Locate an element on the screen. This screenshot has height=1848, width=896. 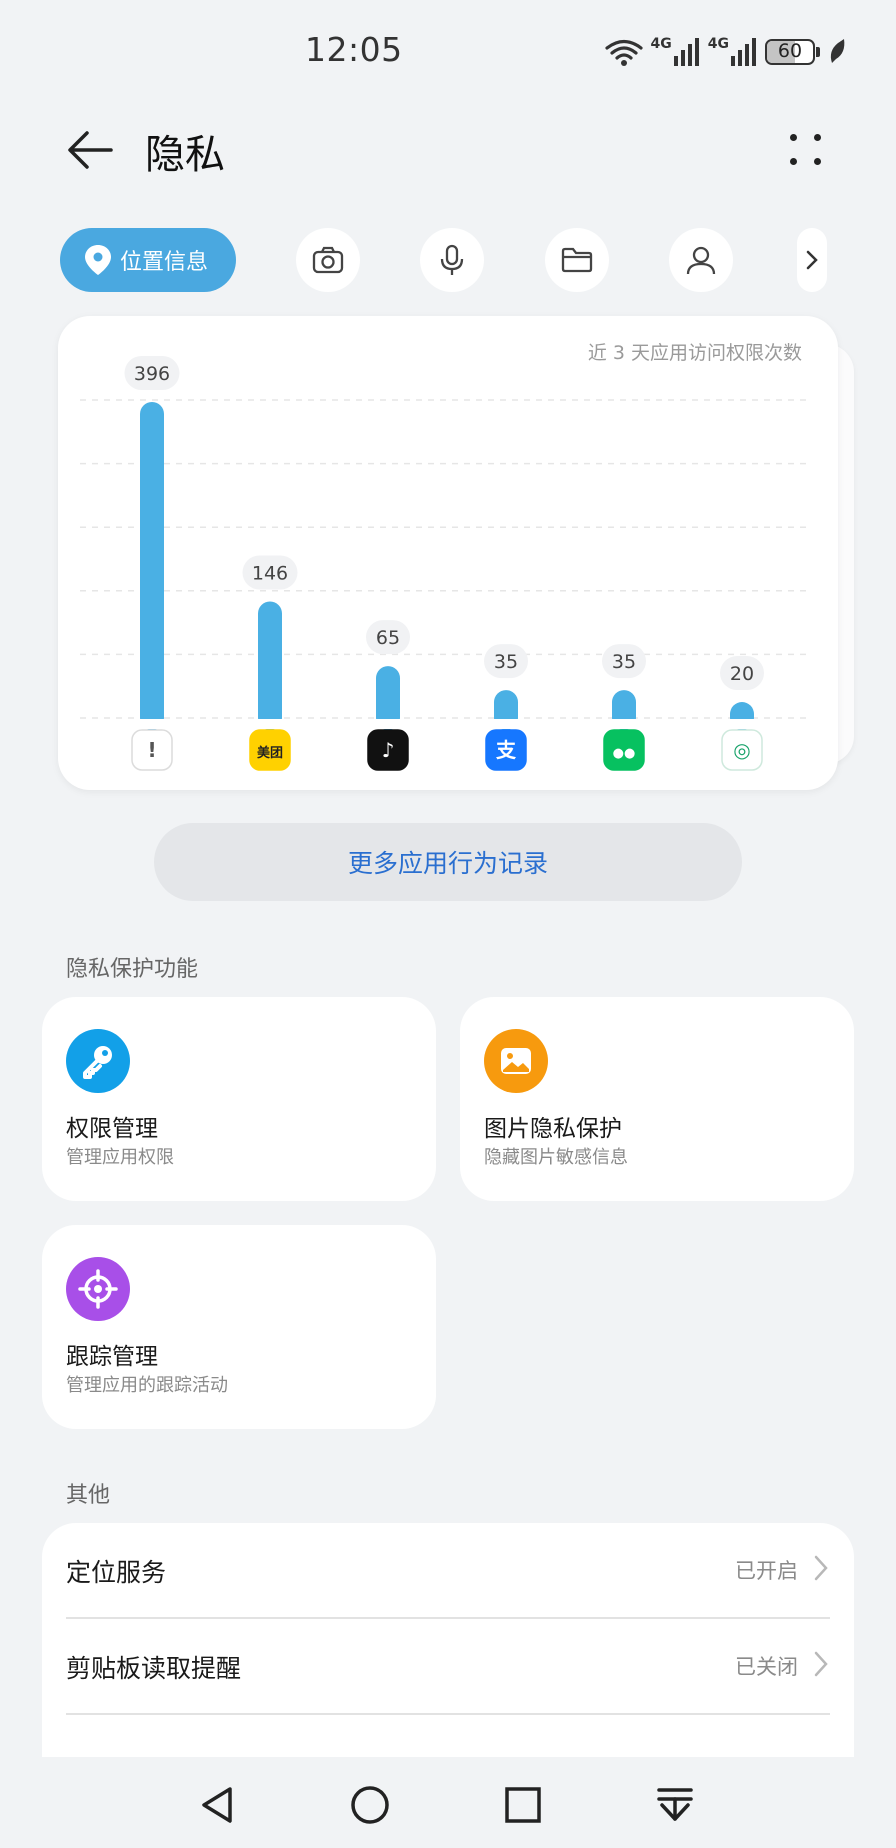
location-pin-icon is located at coordinates (98, 260).